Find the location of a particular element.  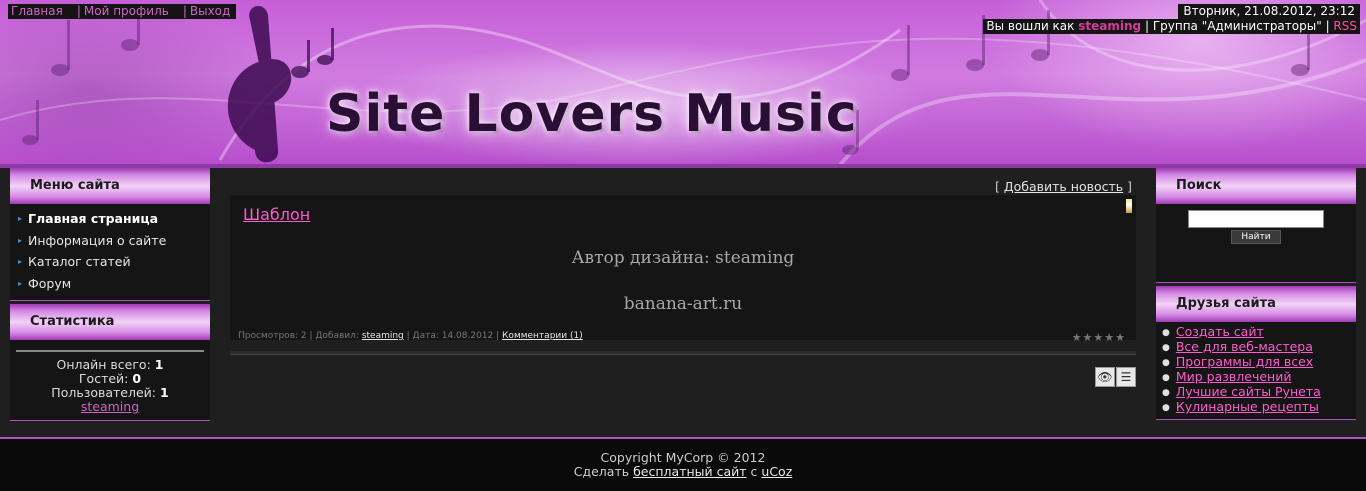

footer-credit: Сделать бесплатный сайт с uCoz is located at coordinates (683, 472).